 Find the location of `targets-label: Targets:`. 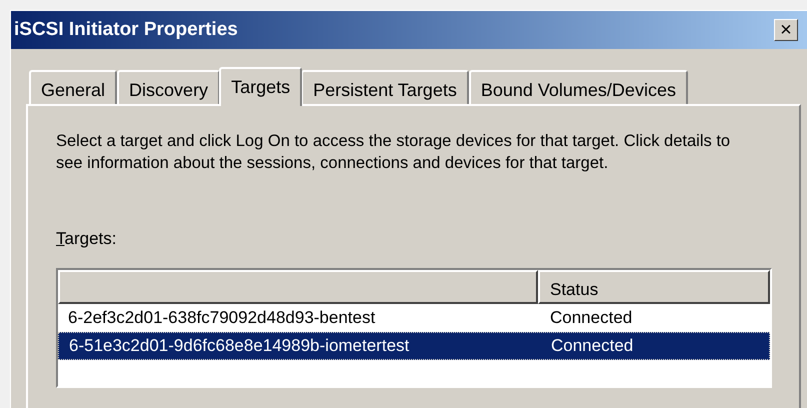

targets-label: Targets: is located at coordinates (87, 239).